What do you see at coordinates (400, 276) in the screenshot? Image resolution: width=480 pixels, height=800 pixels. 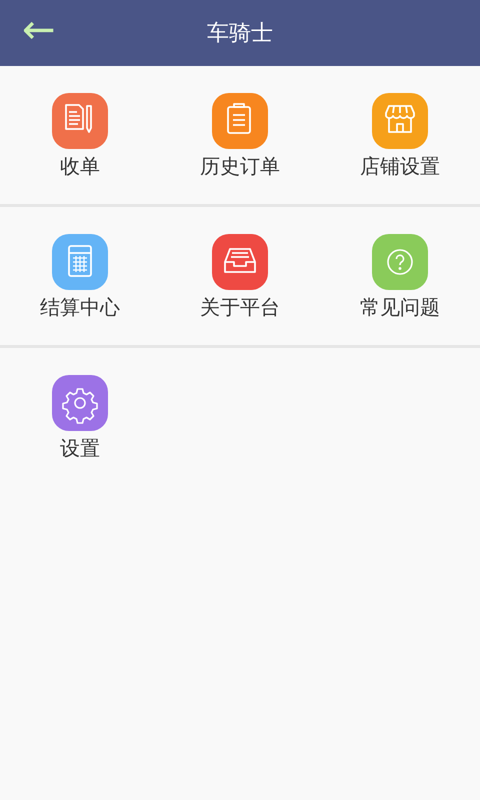 I see `menu-item: 常见问题` at bounding box center [400, 276].